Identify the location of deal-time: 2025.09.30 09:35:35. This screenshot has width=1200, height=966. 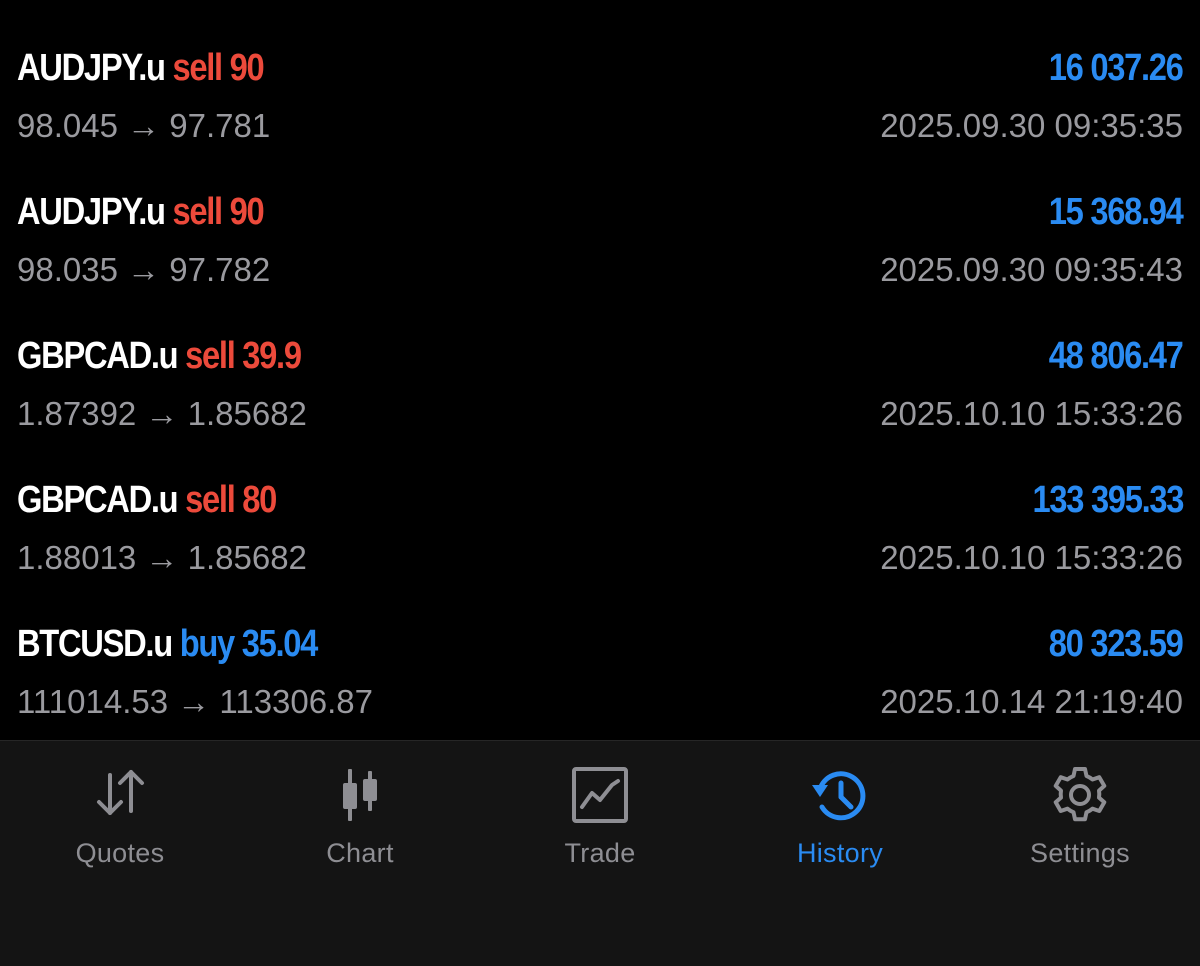
(1031, 125).